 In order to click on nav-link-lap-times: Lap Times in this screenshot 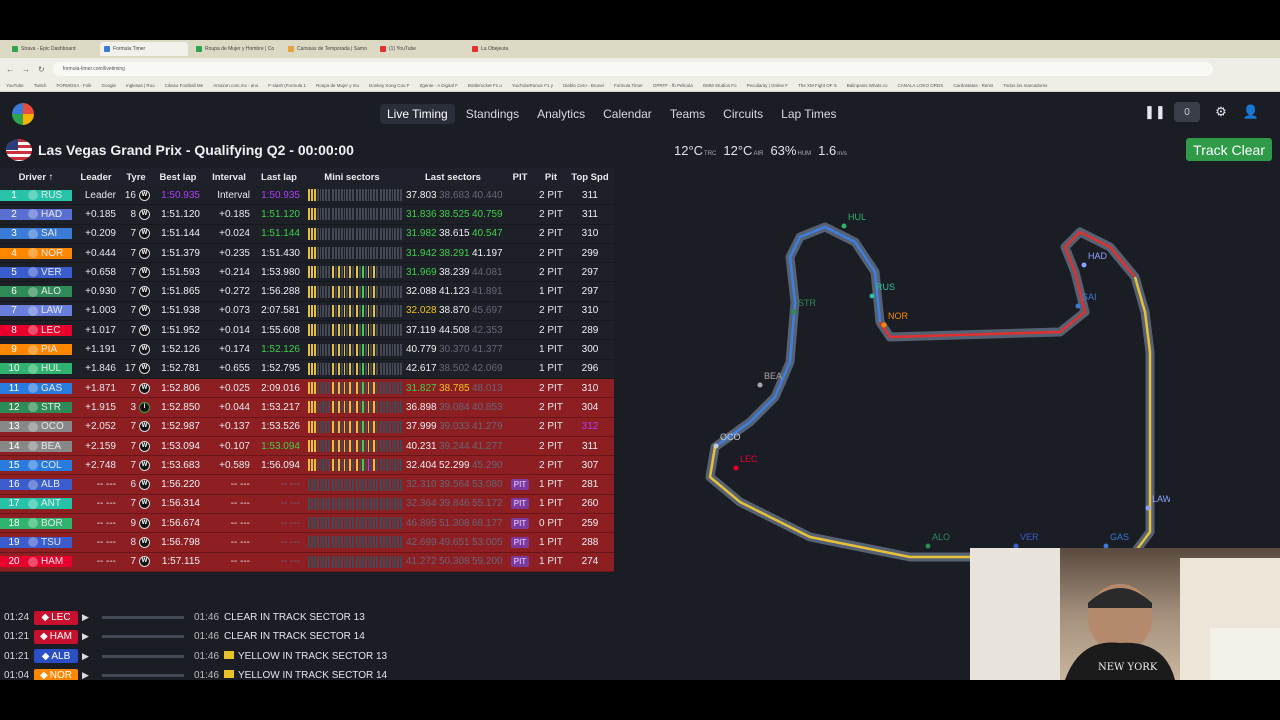, I will do `click(808, 114)`.